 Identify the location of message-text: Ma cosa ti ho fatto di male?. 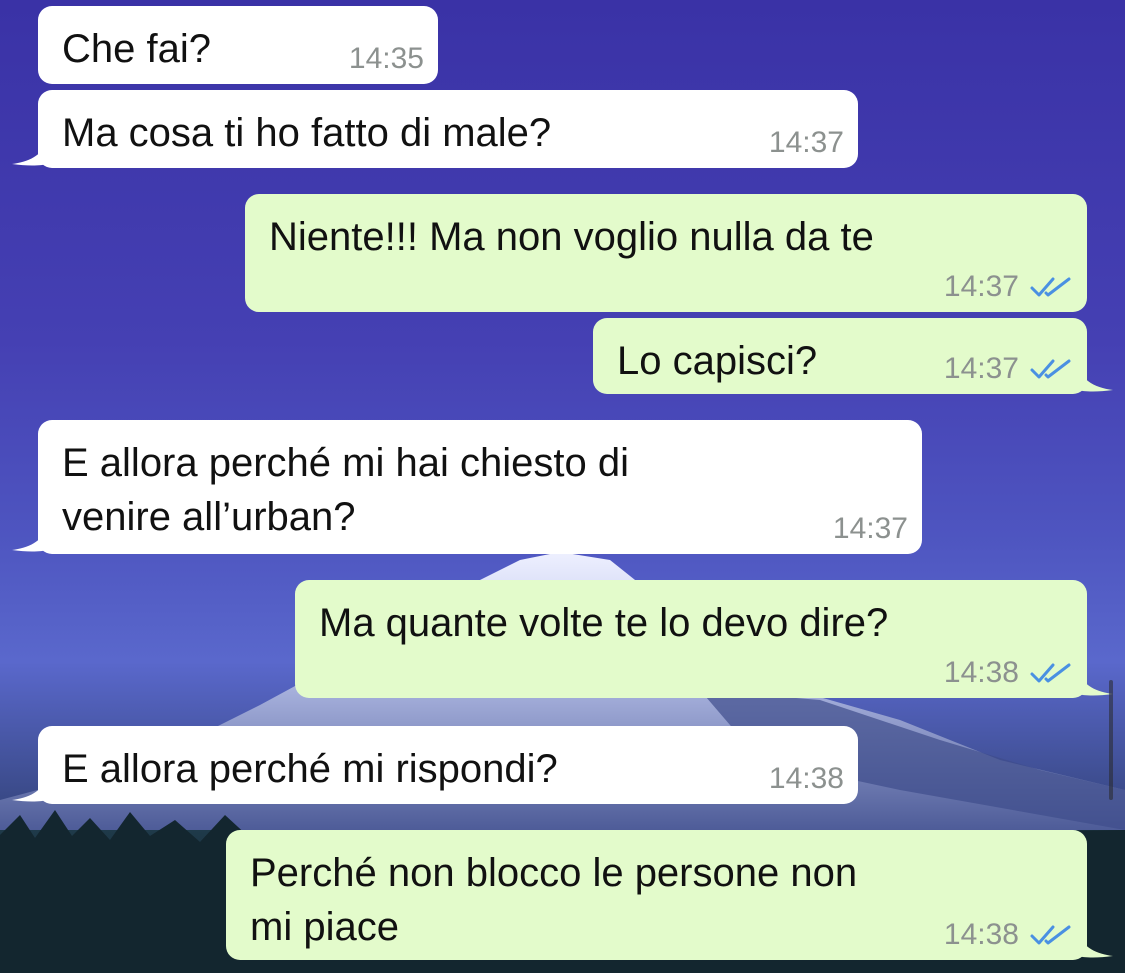
(307, 133).